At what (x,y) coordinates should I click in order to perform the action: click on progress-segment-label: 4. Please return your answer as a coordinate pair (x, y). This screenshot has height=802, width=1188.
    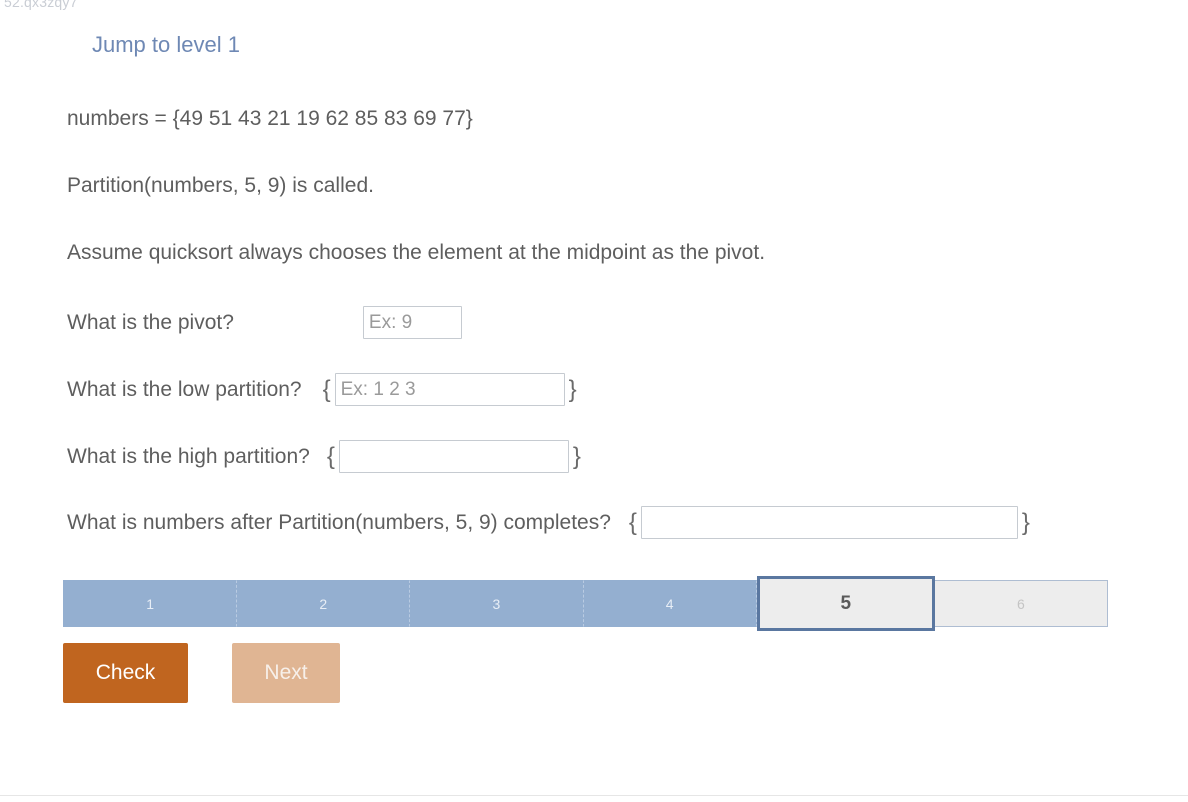
    Looking at the image, I should click on (669, 603).